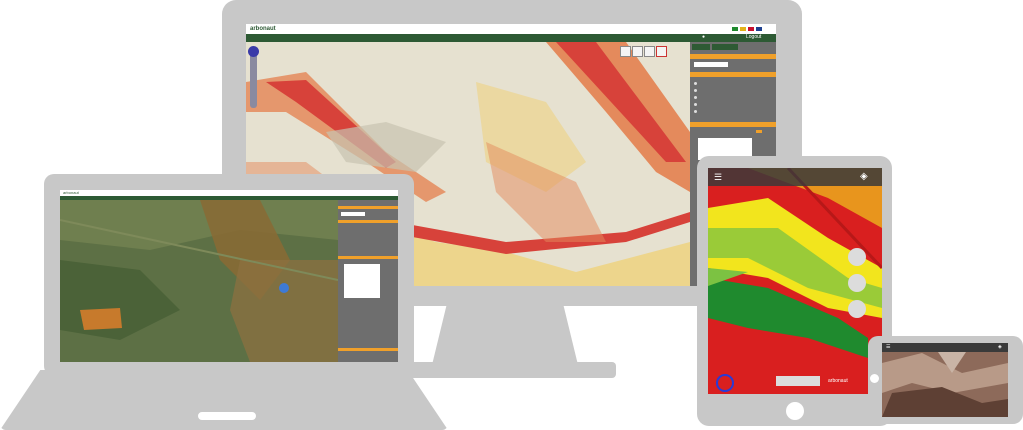 The height and width of the screenshot is (430, 1023). What do you see at coordinates (506, 370) in the screenshot?
I see `monitor-stand-base` at bounding box center [506, 370].